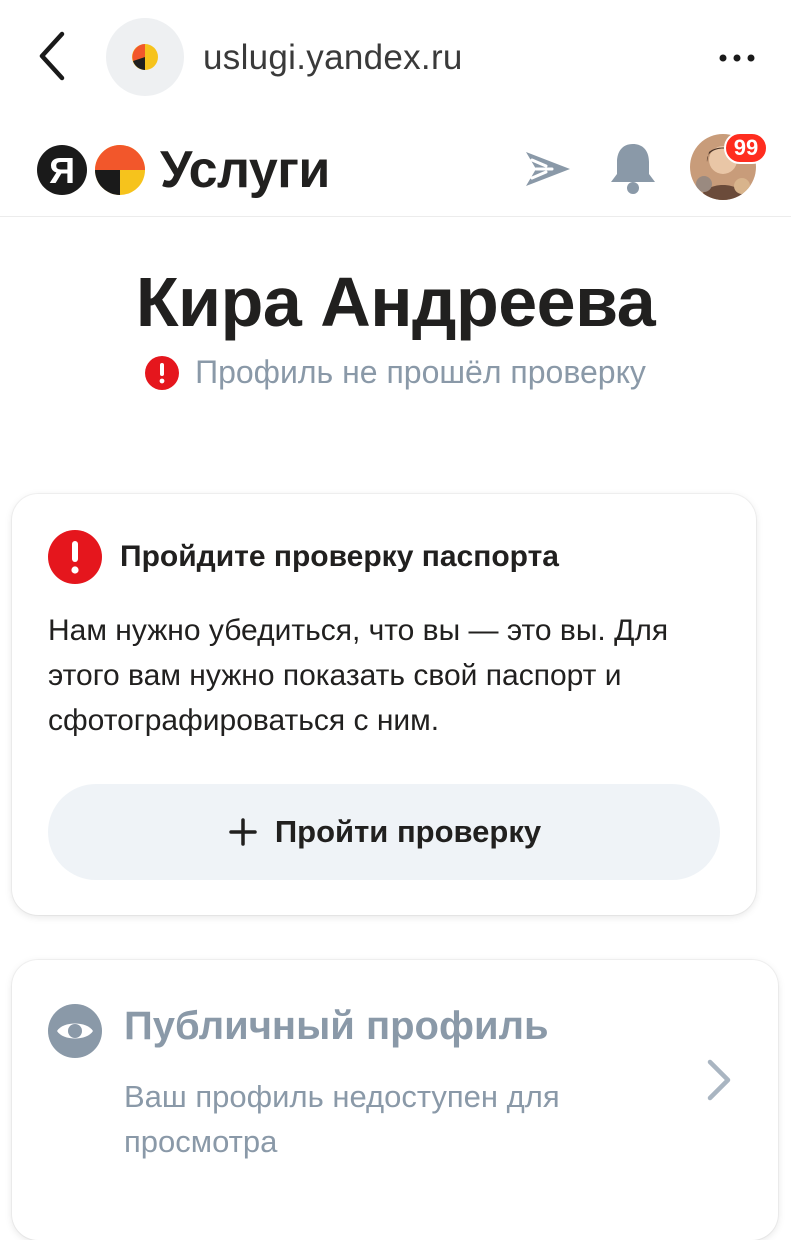 The image size is (791, 1240). I want to click on browser-address-bar: uslugi.yandex.ru, so click(395, 60).